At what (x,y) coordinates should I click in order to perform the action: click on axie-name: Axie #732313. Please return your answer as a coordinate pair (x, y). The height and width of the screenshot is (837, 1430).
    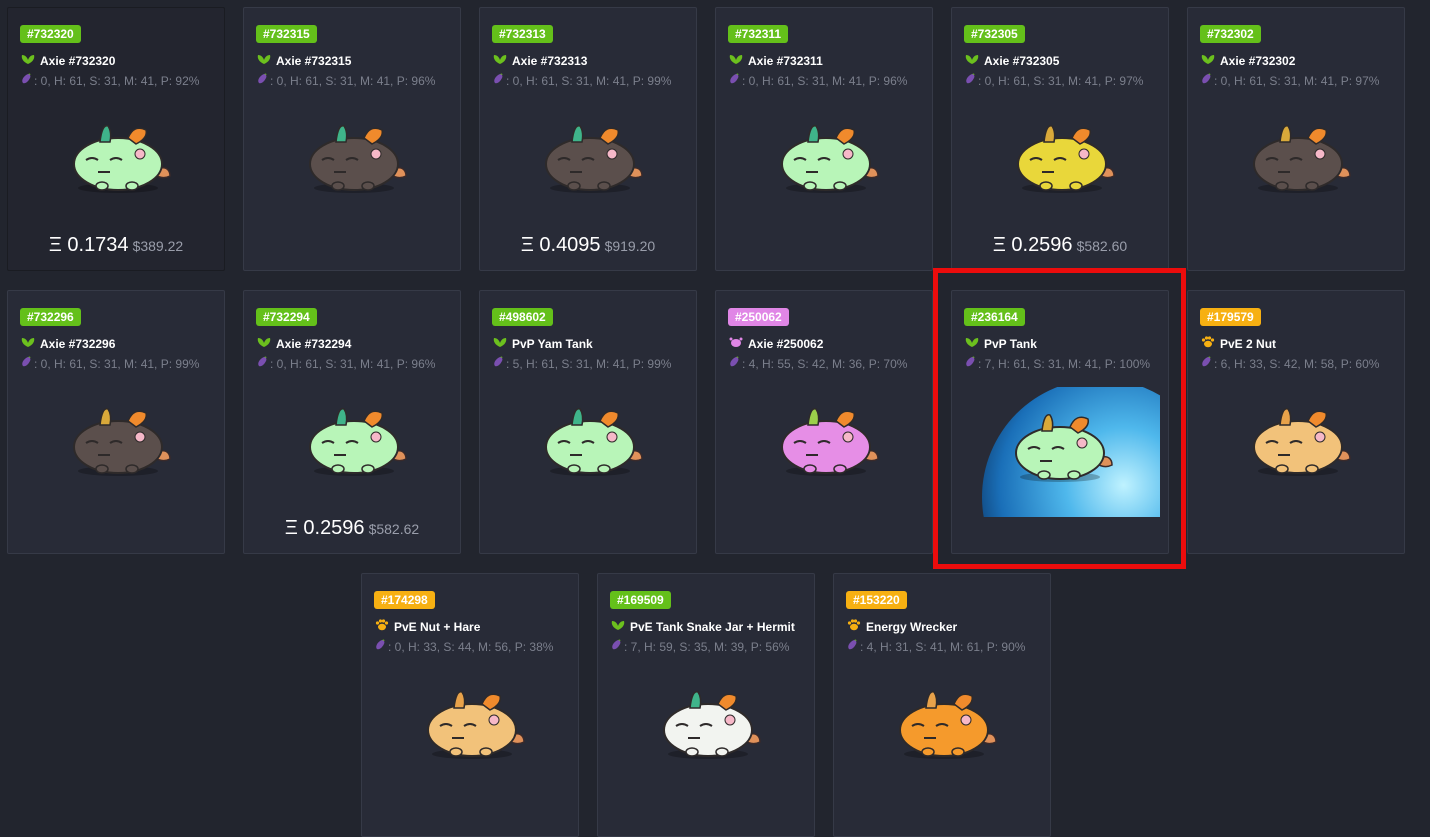
    Looking at the image, I should click on (550, 60).